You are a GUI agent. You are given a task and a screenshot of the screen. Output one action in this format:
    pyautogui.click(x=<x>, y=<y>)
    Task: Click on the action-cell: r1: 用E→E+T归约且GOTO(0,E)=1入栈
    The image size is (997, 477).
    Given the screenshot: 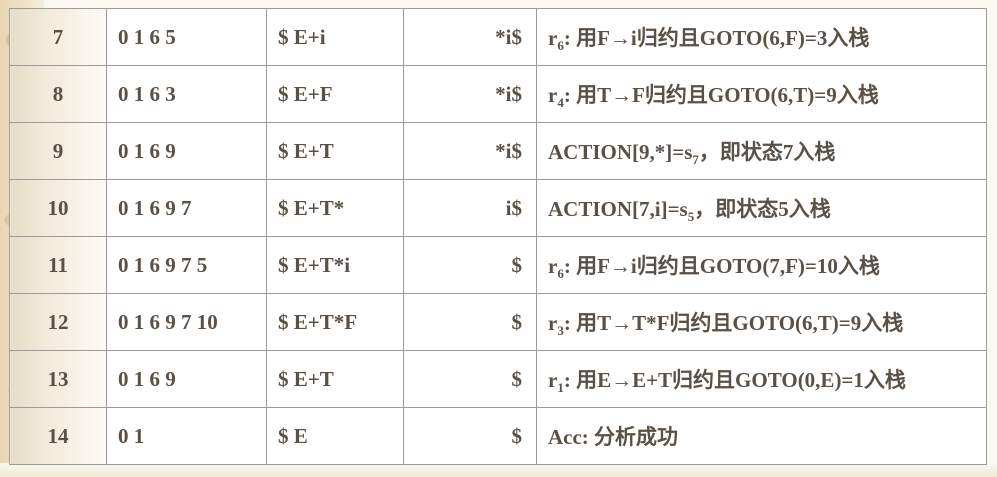 What is the action you would take?
    pyautogui.click(x=761, y=379)
    